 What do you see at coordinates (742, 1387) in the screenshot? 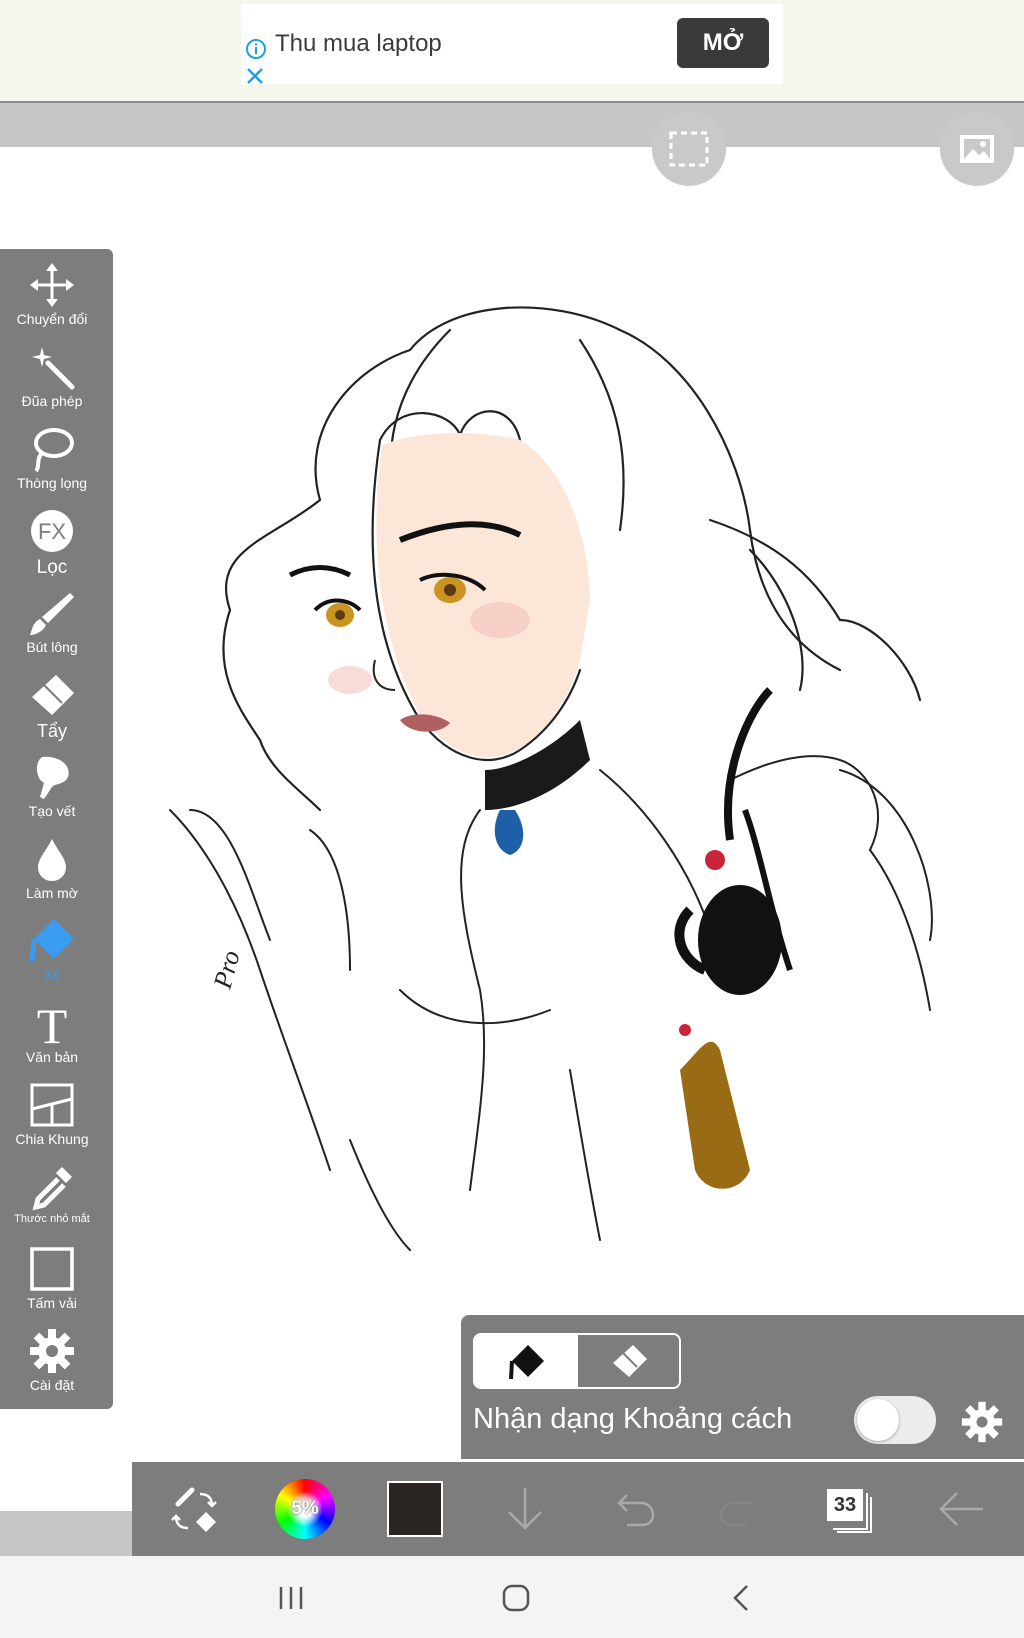
I see `bucket-options-panel: Nhận dạng Khoảng cách` at bounding box center [742, 1387].